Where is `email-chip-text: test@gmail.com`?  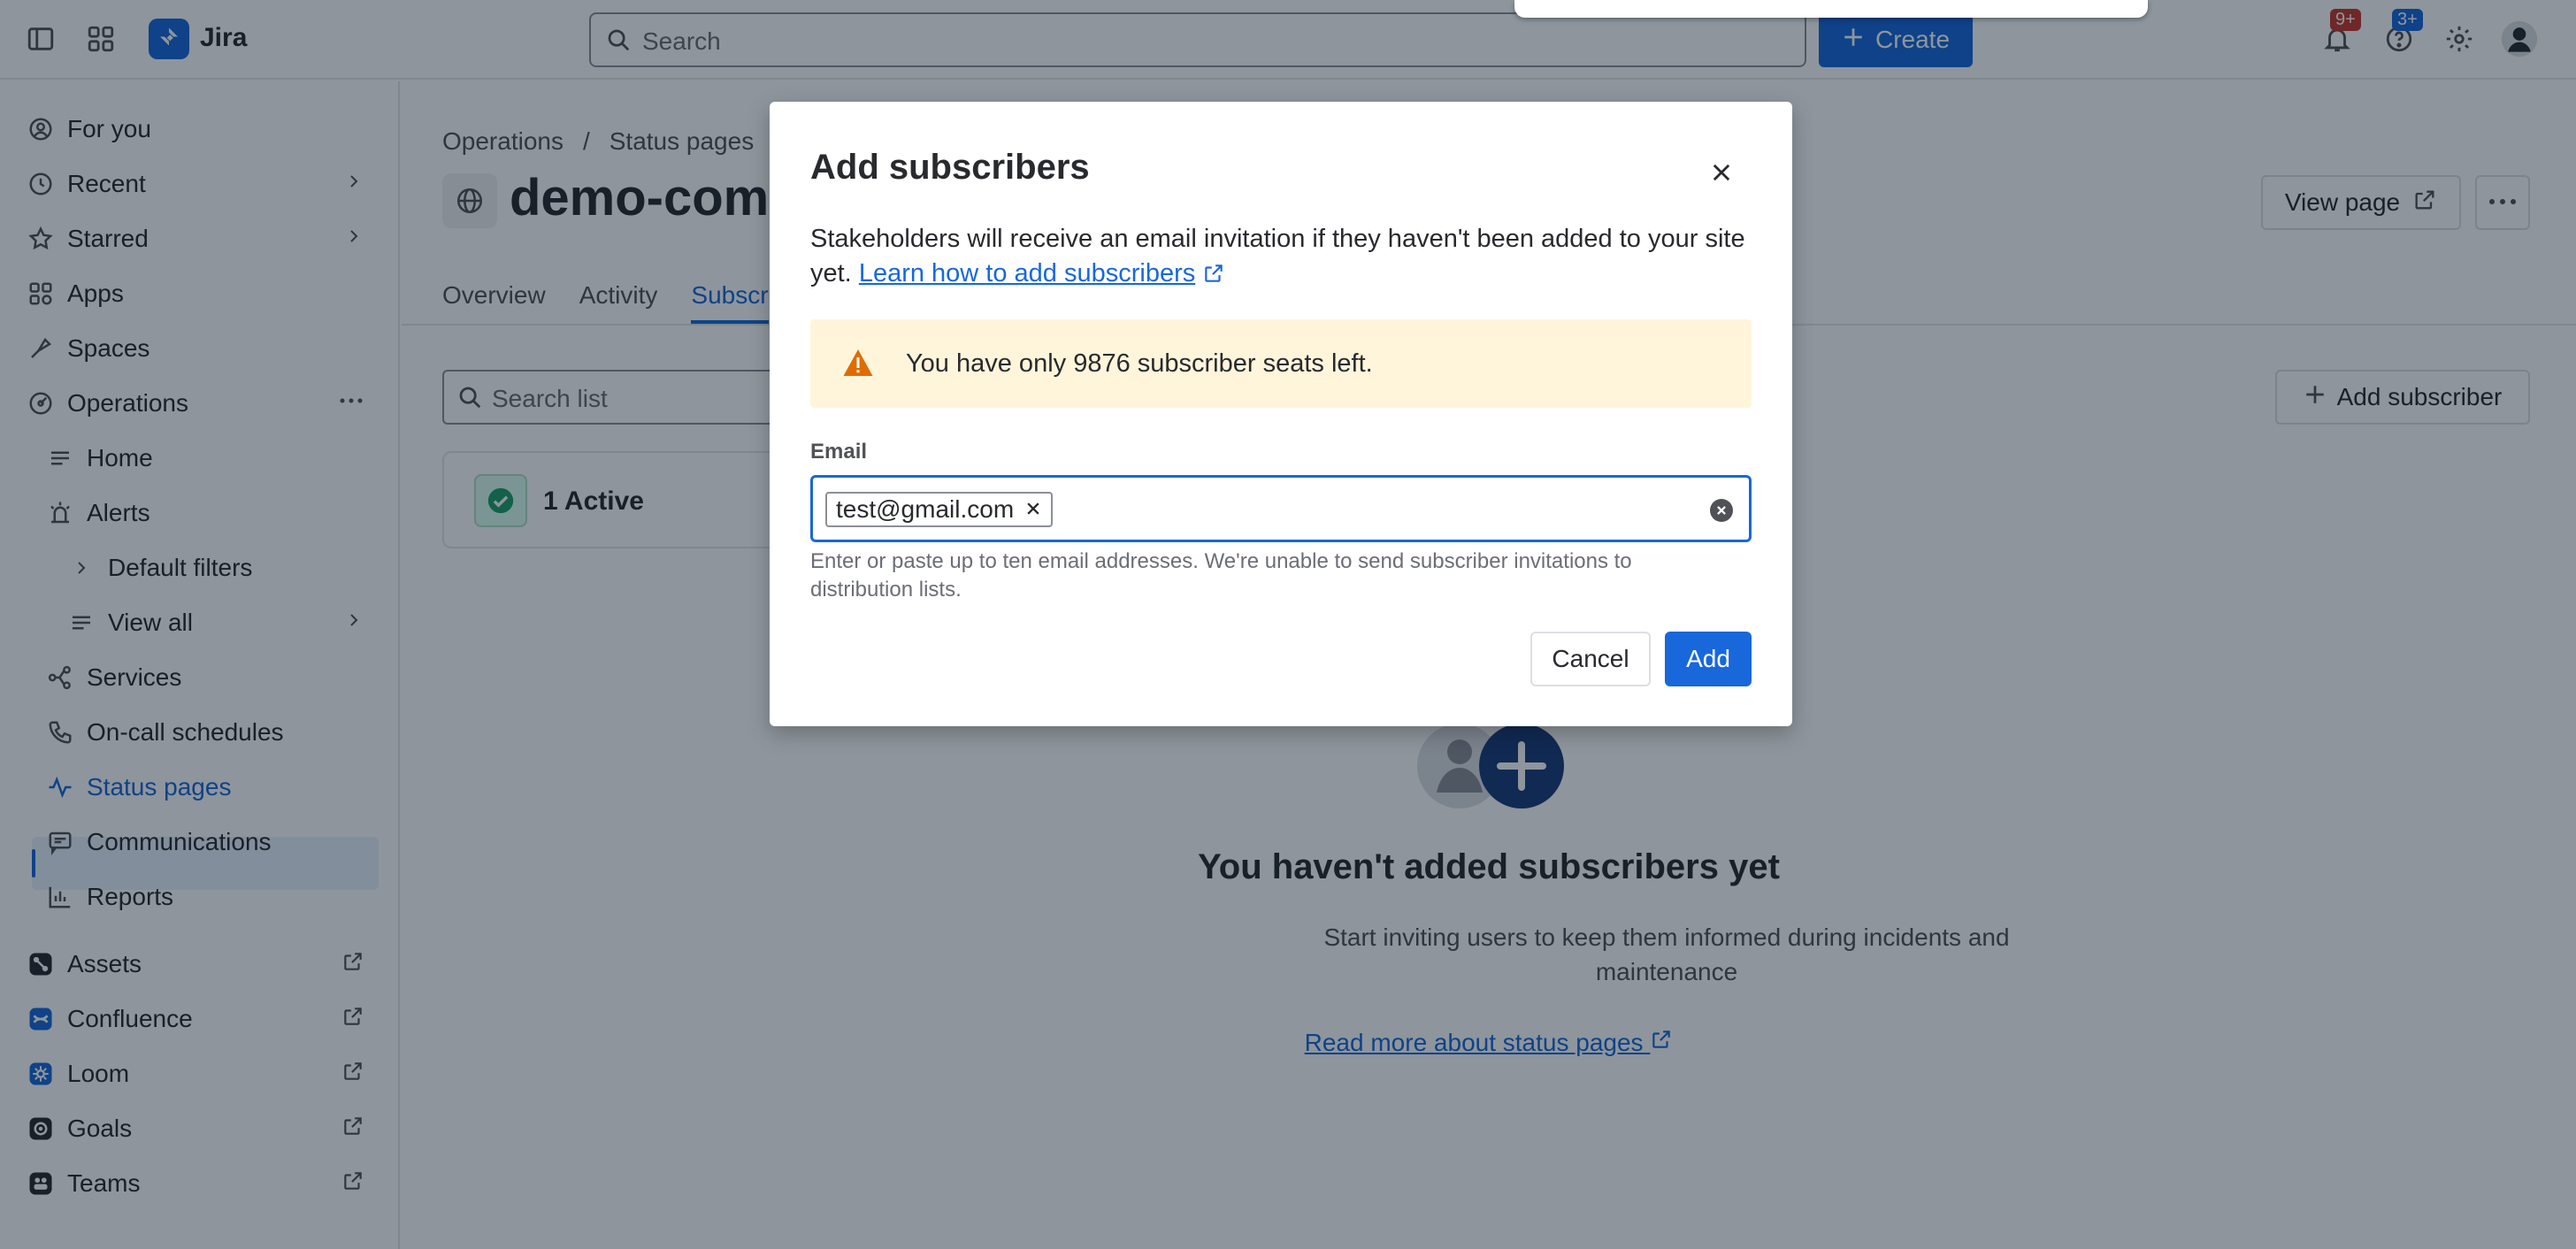
email-chip-text: test@gmail.com is located at coordinates (925, 509).